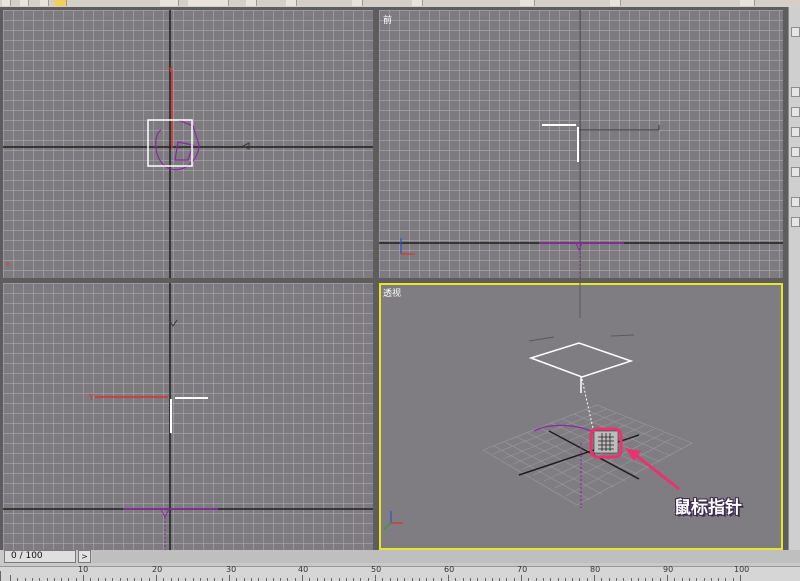 This screenshot has width=800, height=581. I want to click on ruler-tick-label: 90, so click(668, 569).